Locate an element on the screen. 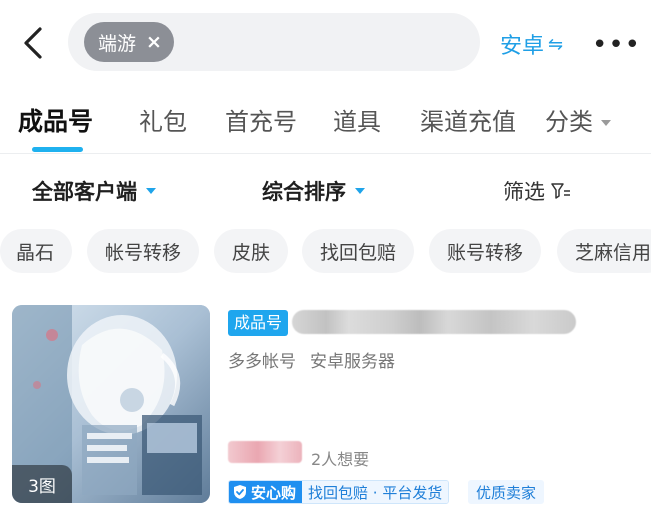  assurance-badge: 安心购 找回包赔 · 平台发货 is located at coordinates (339, 492).